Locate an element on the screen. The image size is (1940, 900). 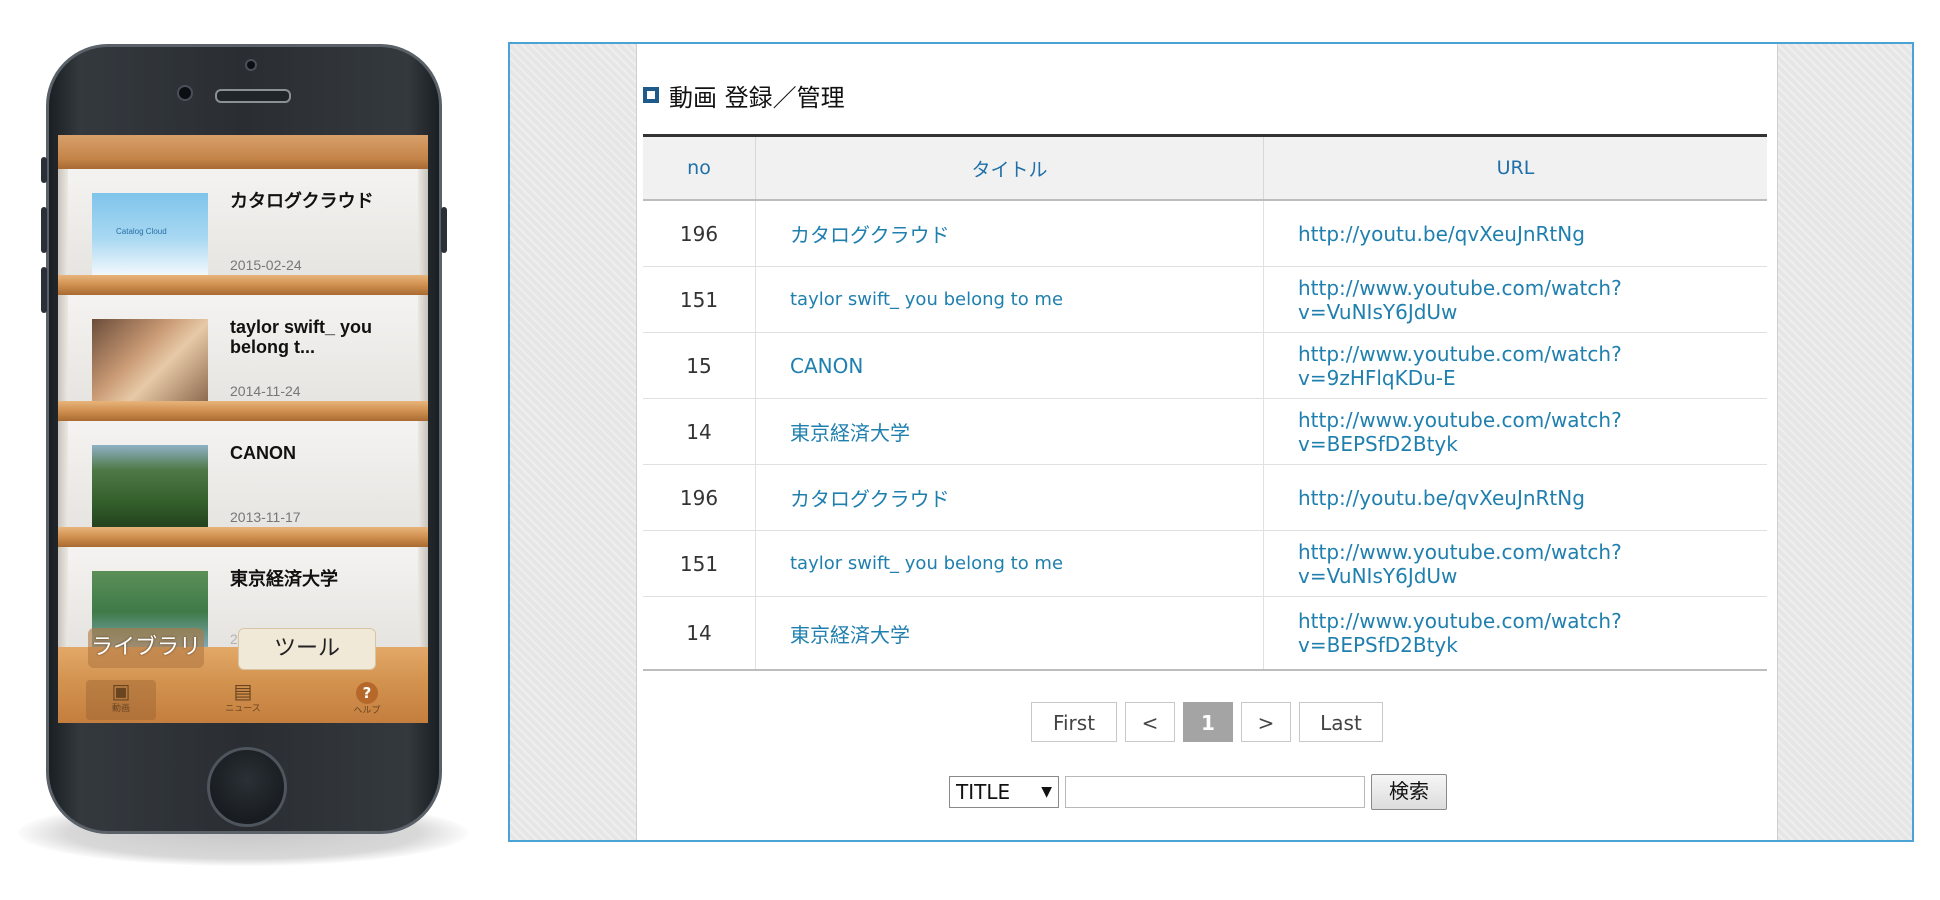
video-title: 東京経済大学 is located at coordinates (284, 579).